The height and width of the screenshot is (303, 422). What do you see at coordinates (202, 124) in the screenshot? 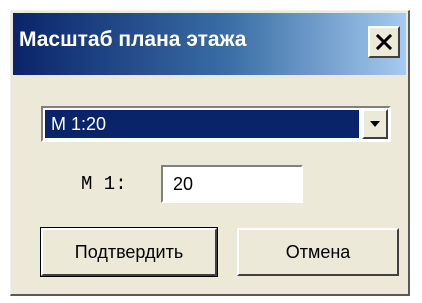
I see `scale-dropdown-value: M 1:20` at bounding box center [202, 124].